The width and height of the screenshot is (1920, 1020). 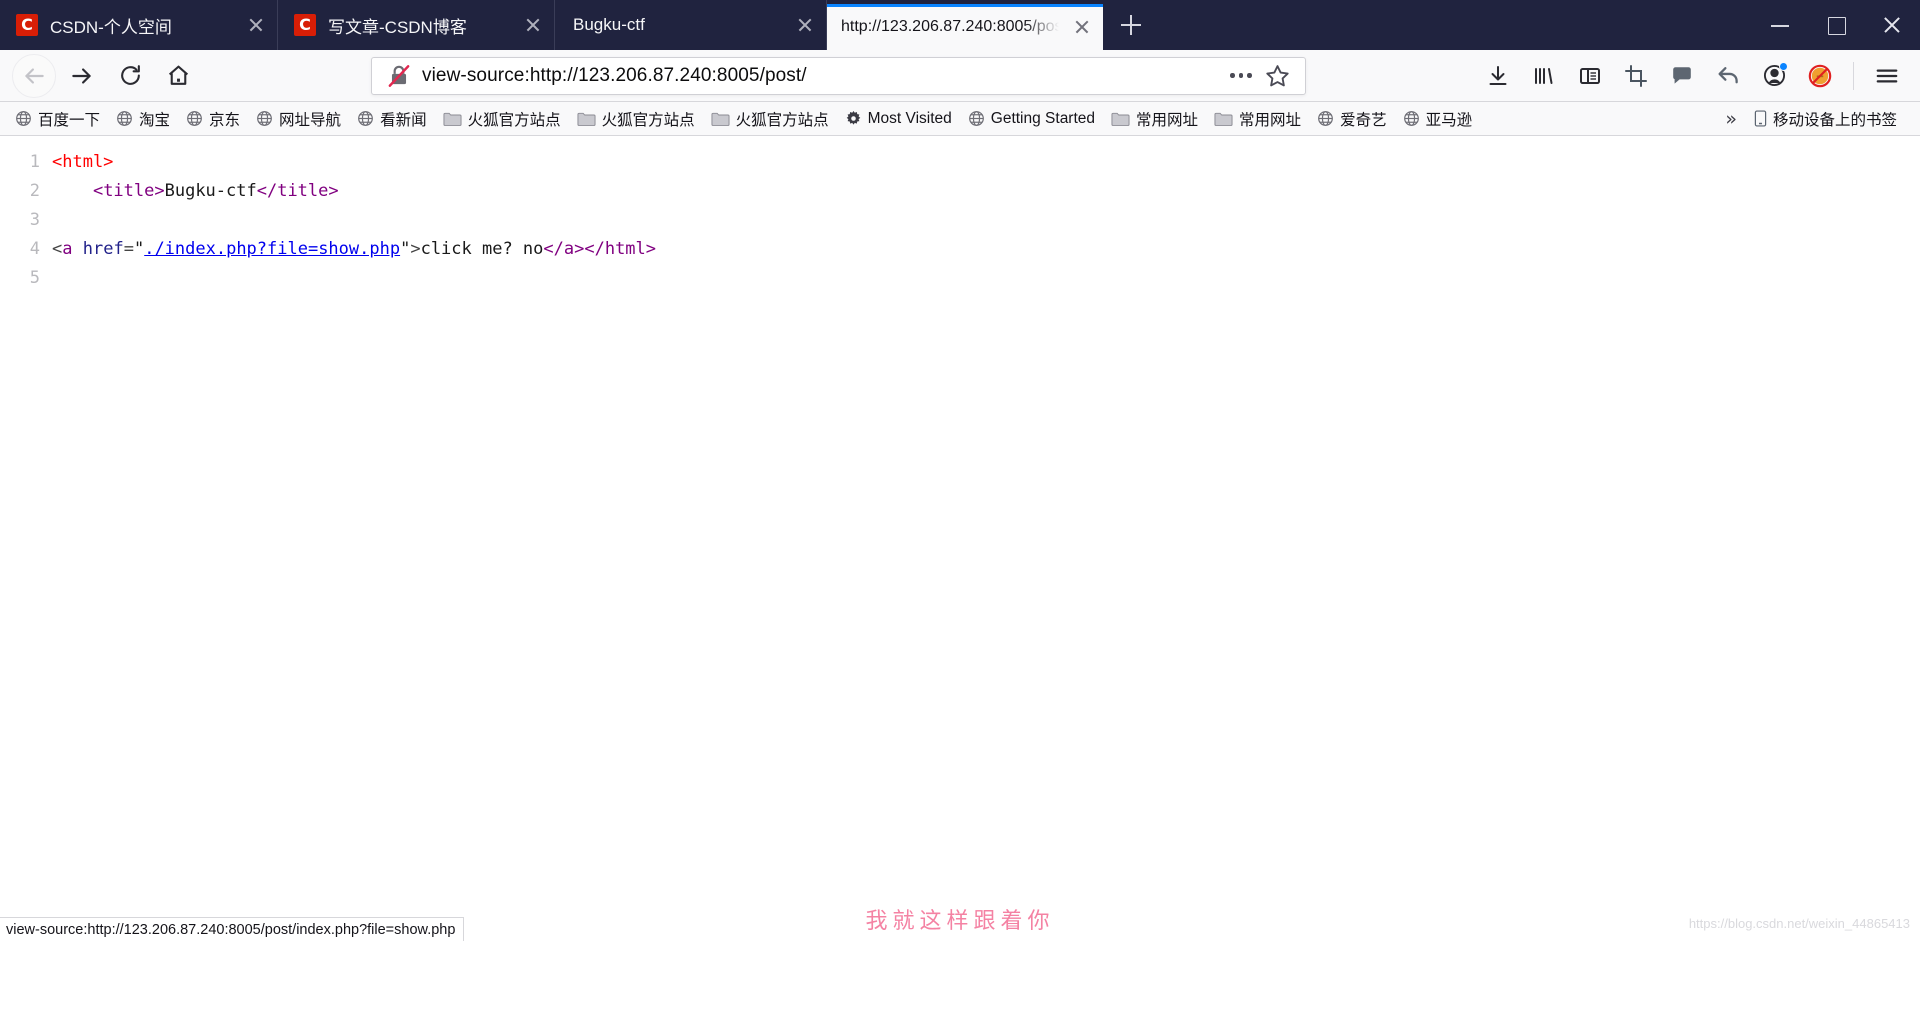 I want to click on browser-tab-2: 写文章-CSDN博客, so click(x=416, y=25).